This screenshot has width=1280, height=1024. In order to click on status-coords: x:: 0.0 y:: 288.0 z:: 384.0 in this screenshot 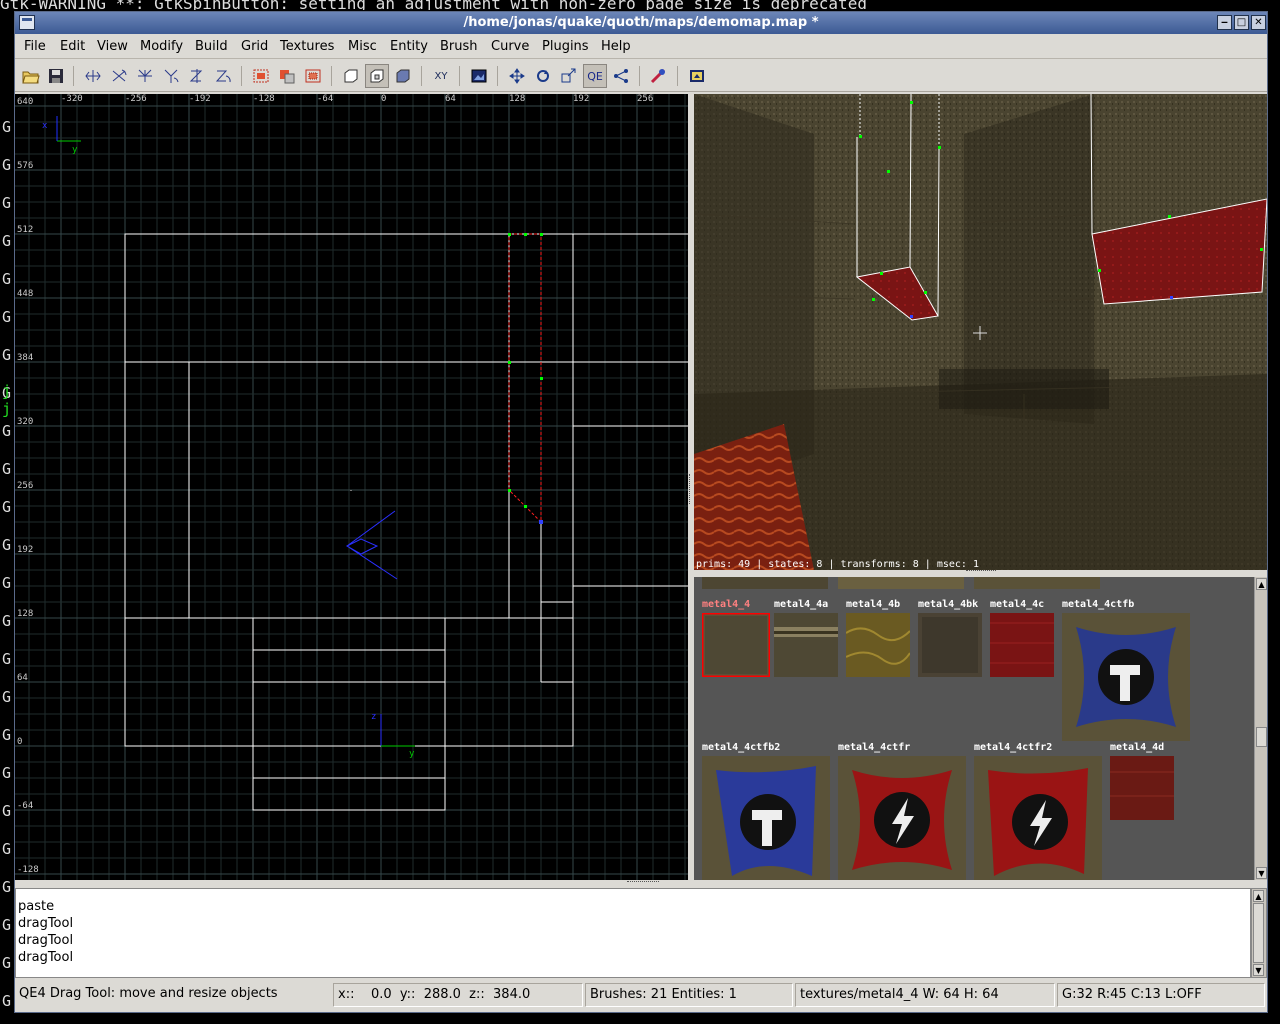, I will do `click(458, 995)`.